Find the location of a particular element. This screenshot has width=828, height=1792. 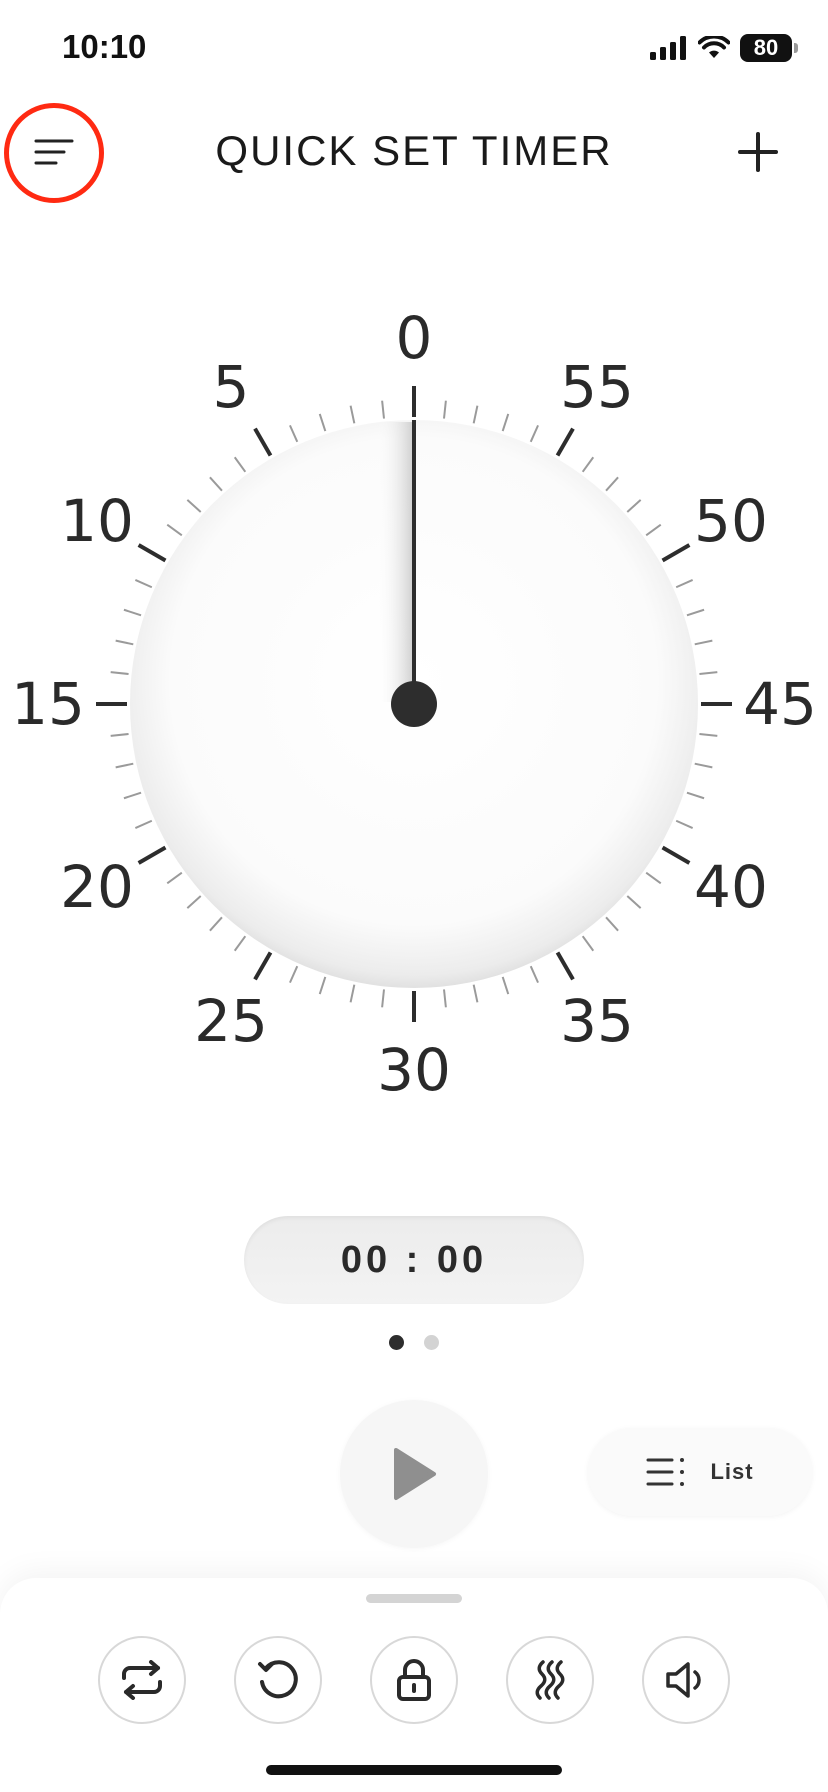

status-icons: 80 is located at coordinates (724, 48).